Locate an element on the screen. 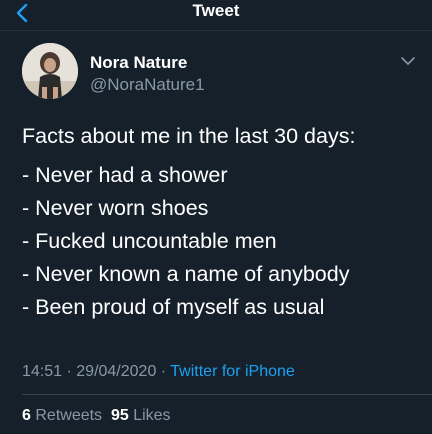  likes-label: Likes is located at coordinates (152, 415).